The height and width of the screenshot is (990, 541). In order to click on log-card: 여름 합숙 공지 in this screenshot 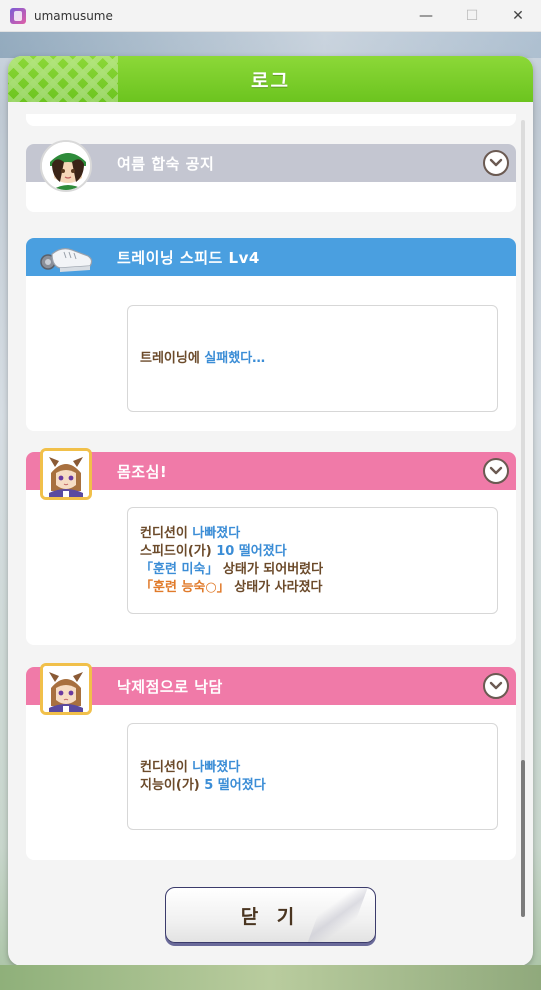, I will do `click(271, 176)`.